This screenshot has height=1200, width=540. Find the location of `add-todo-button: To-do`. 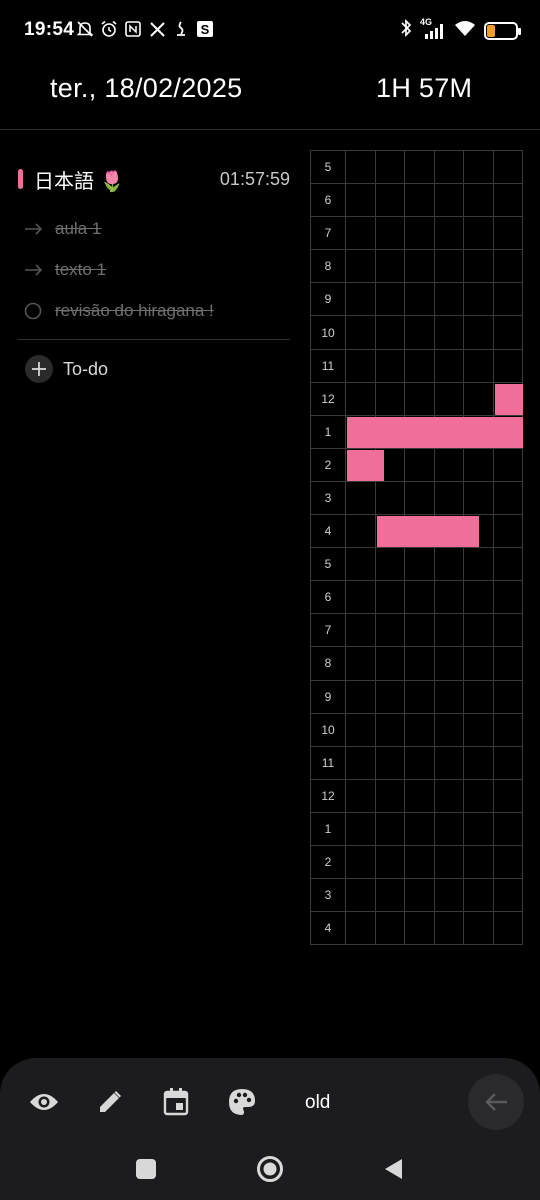

add-todo-button: To-do is located at coordinates (154, 369).